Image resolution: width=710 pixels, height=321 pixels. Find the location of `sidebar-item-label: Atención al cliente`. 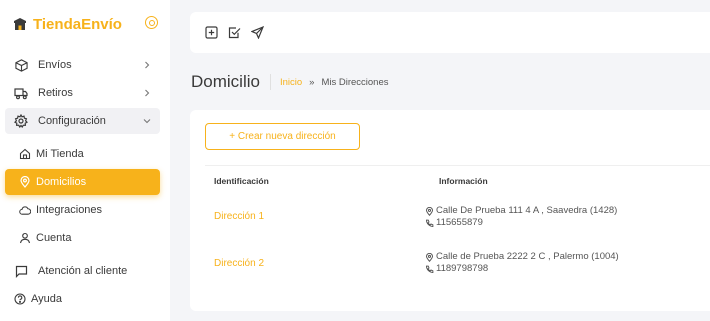

sidebar-item-label: Atención al cliente is located at coordinates (83, 271).